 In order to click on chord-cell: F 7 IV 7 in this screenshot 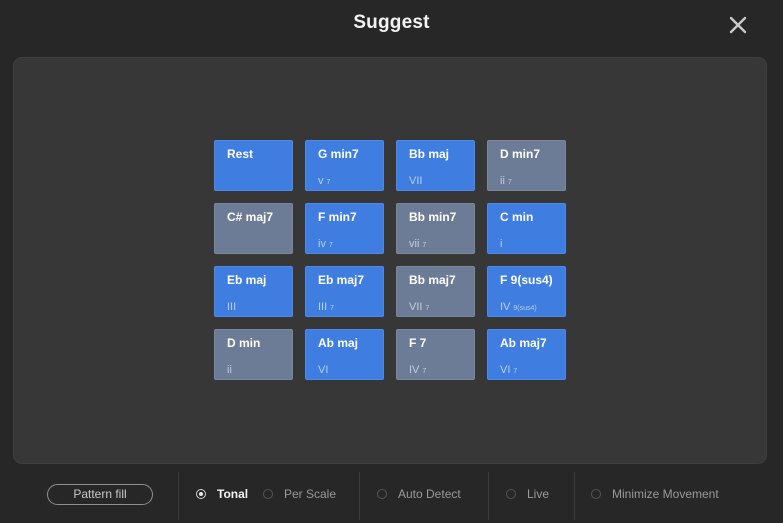, I will do `click(435, 354)`.